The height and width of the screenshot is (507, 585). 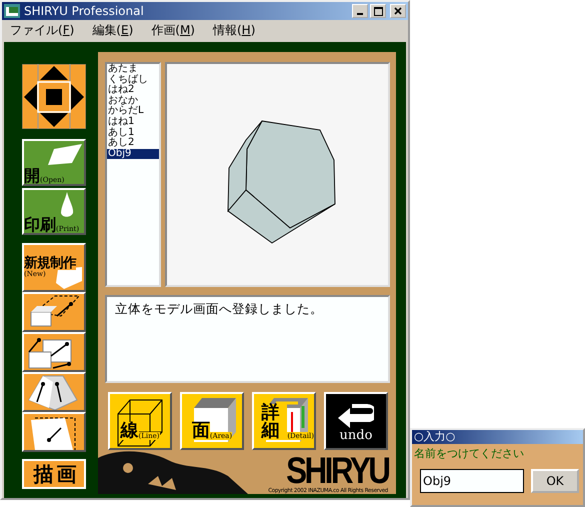 I want to click on mode-label: 描 画, so click(x=54, y=474).